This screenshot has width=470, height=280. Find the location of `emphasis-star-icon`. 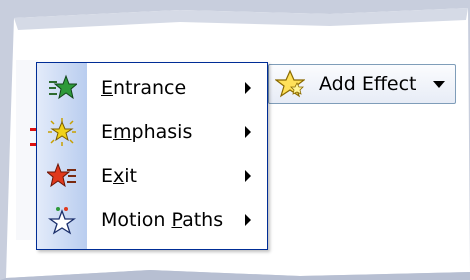

emphasis-star-icon is located at coordinates (62, 132).